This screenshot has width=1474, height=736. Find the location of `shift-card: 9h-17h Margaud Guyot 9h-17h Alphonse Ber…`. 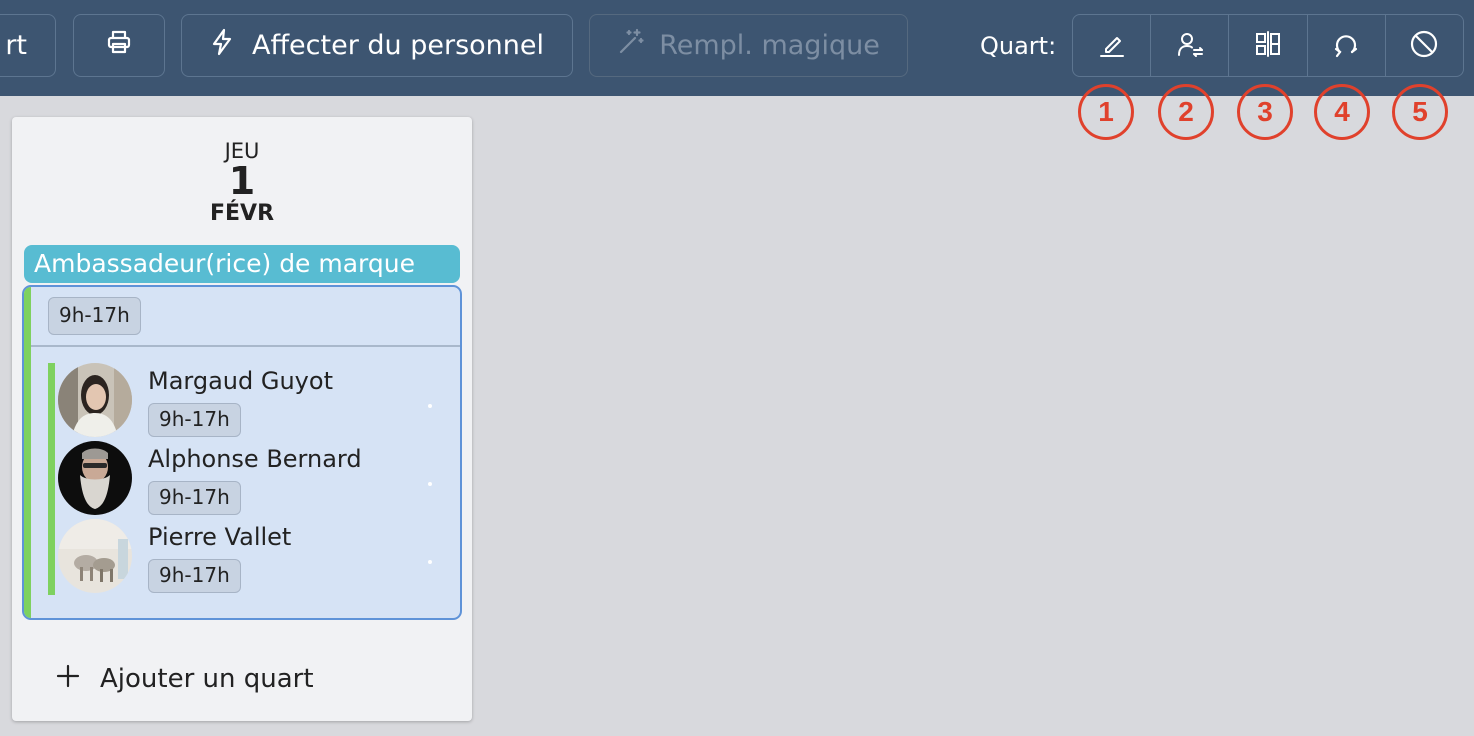

shift-card: 9h-17h Margaud Guyot 9h-17h Alphonse Ber… is located at coordinates (242, 452).